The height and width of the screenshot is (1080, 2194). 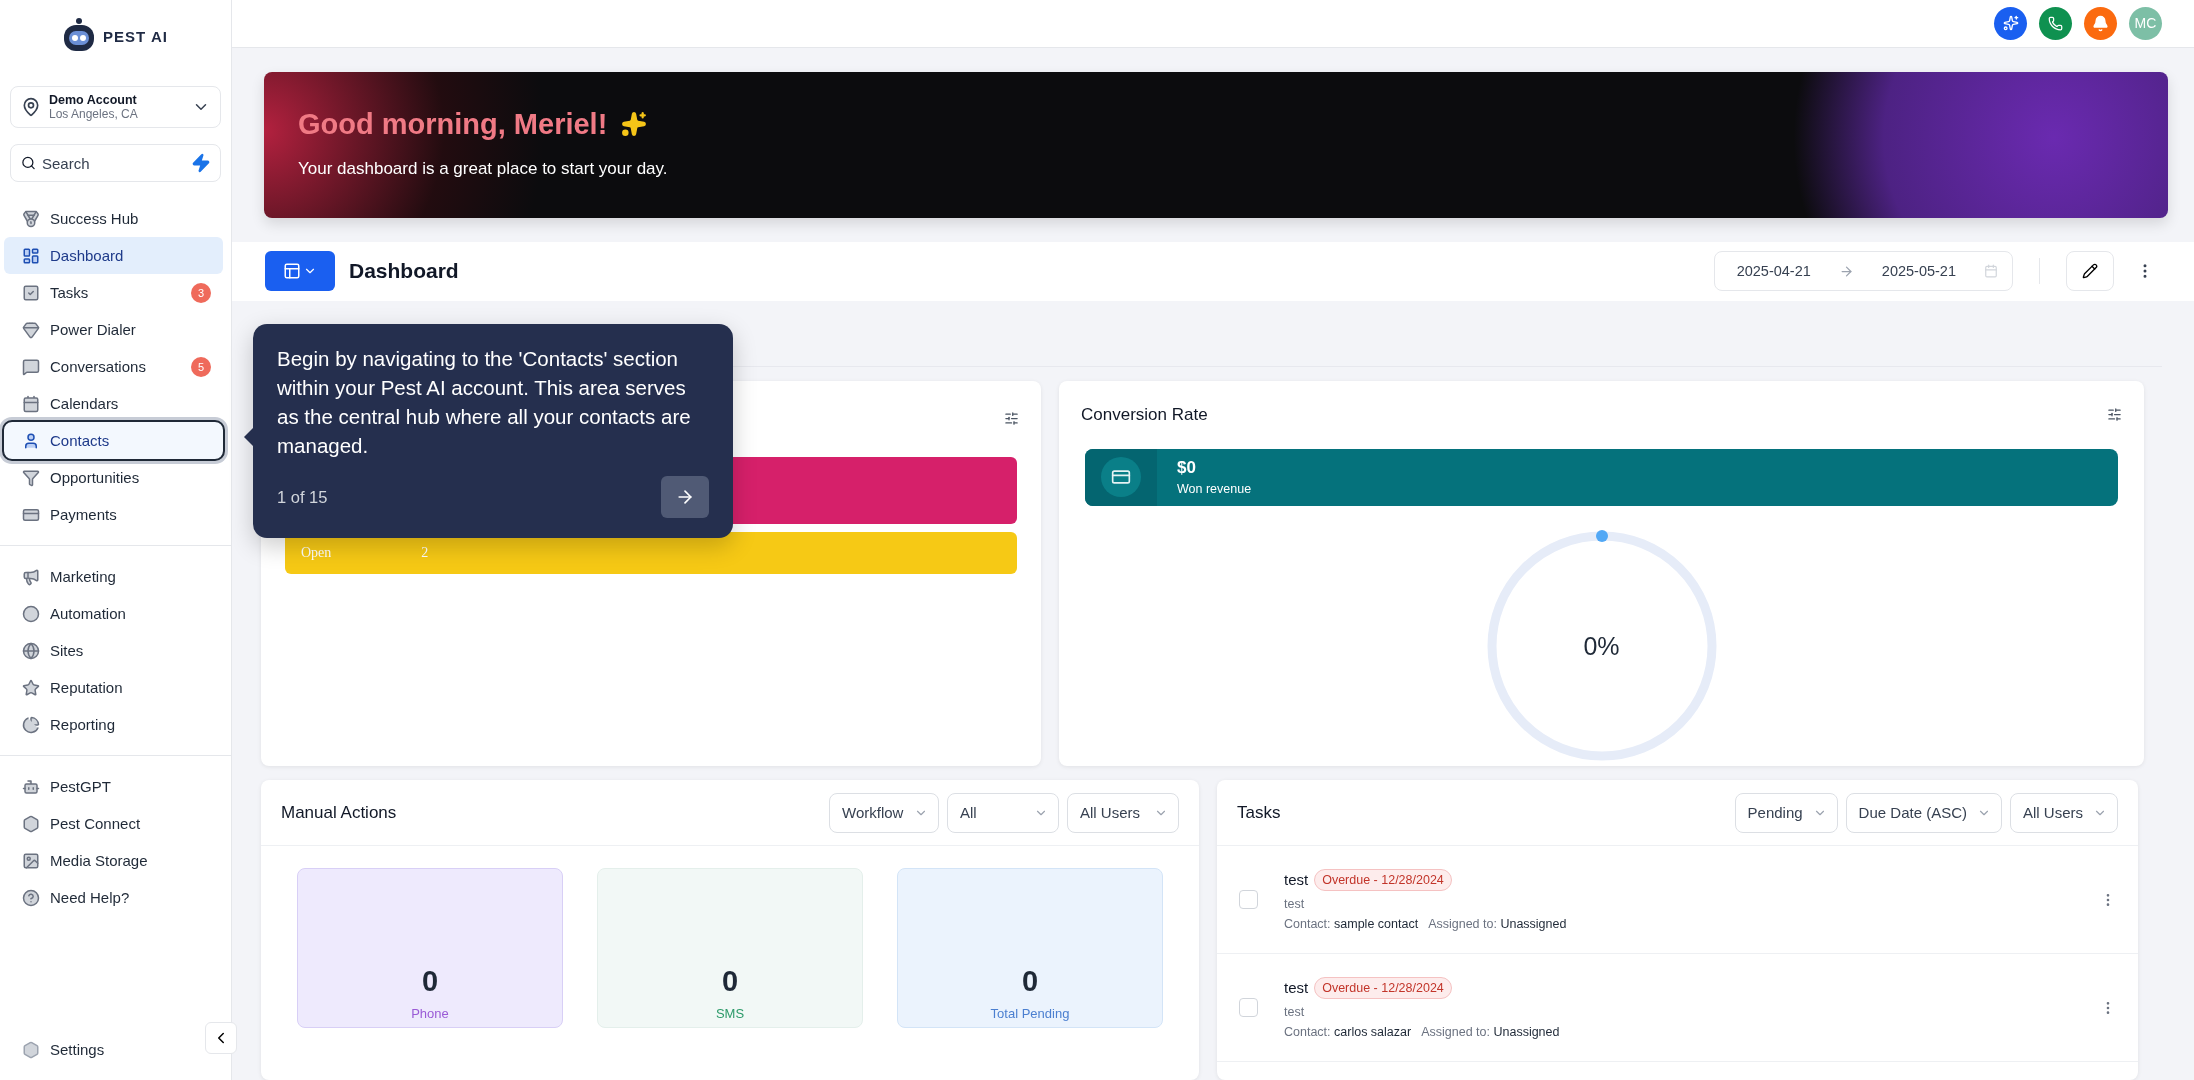 What do you see at coordinates (31, 724) in the screenshot?
I see `pie-chart-icon` at bounding box center [31, 724].